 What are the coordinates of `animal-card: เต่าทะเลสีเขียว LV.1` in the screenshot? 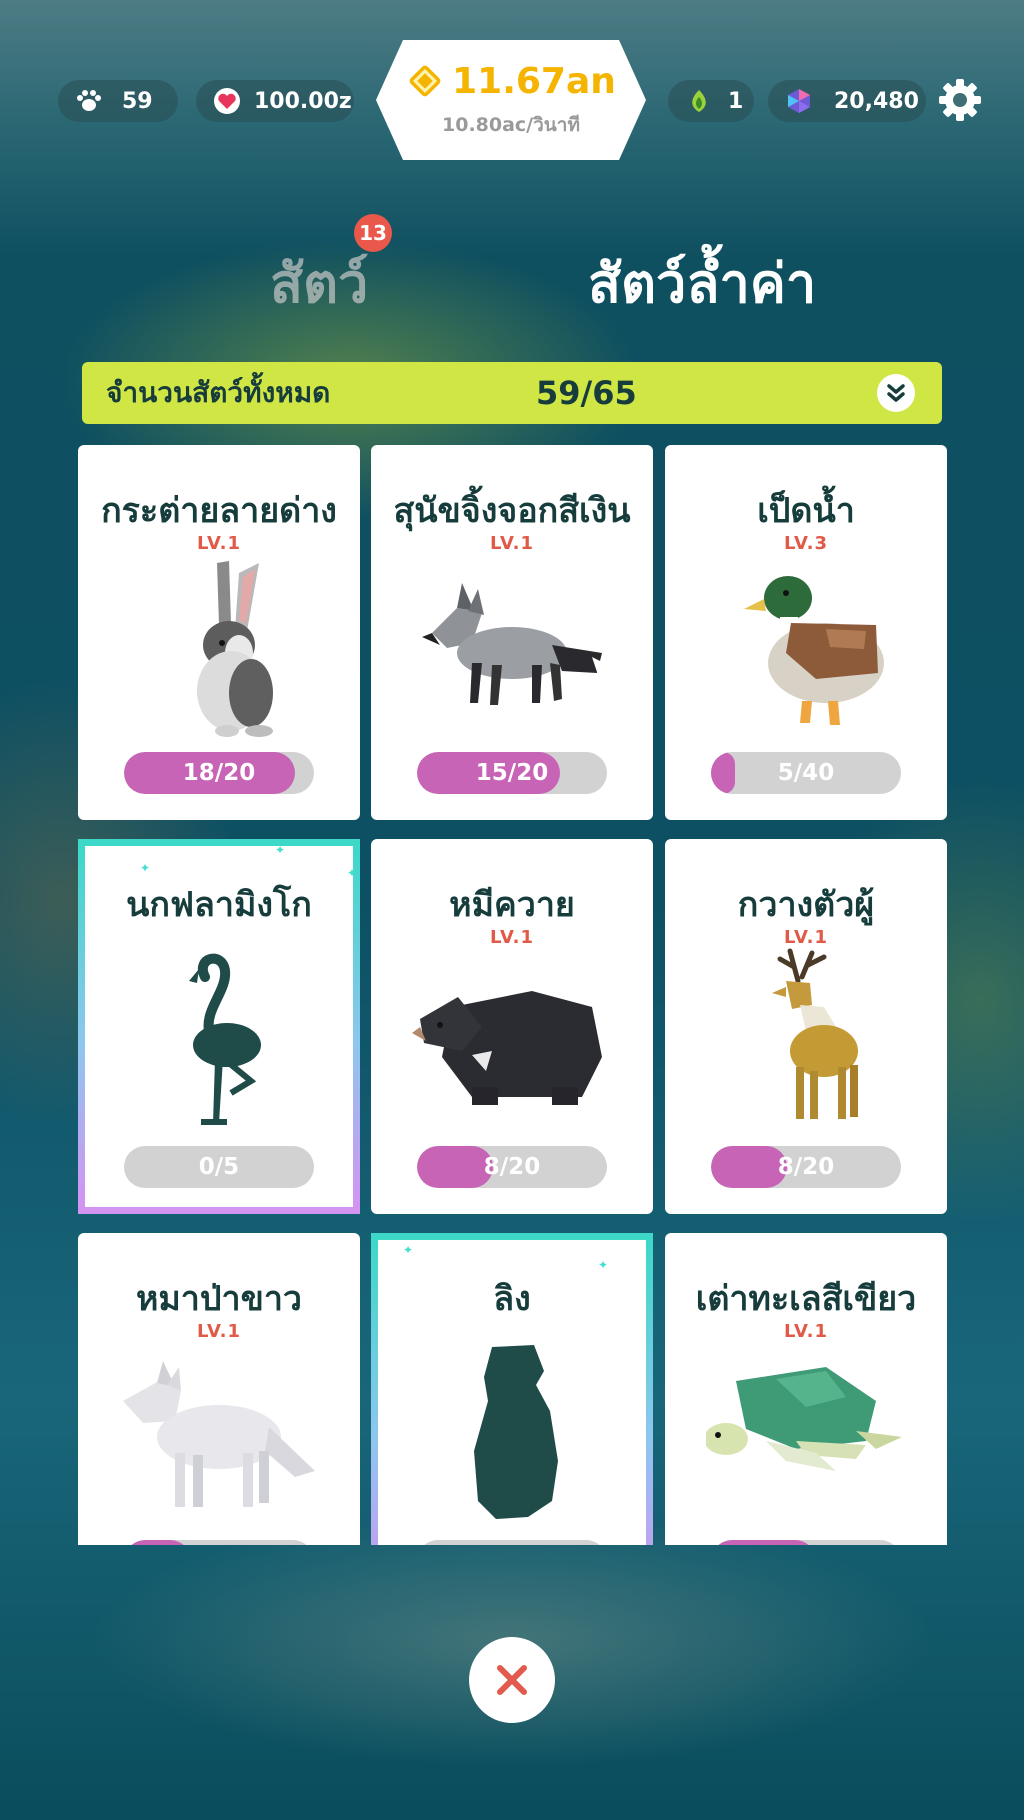 It's located at (806, 1389).